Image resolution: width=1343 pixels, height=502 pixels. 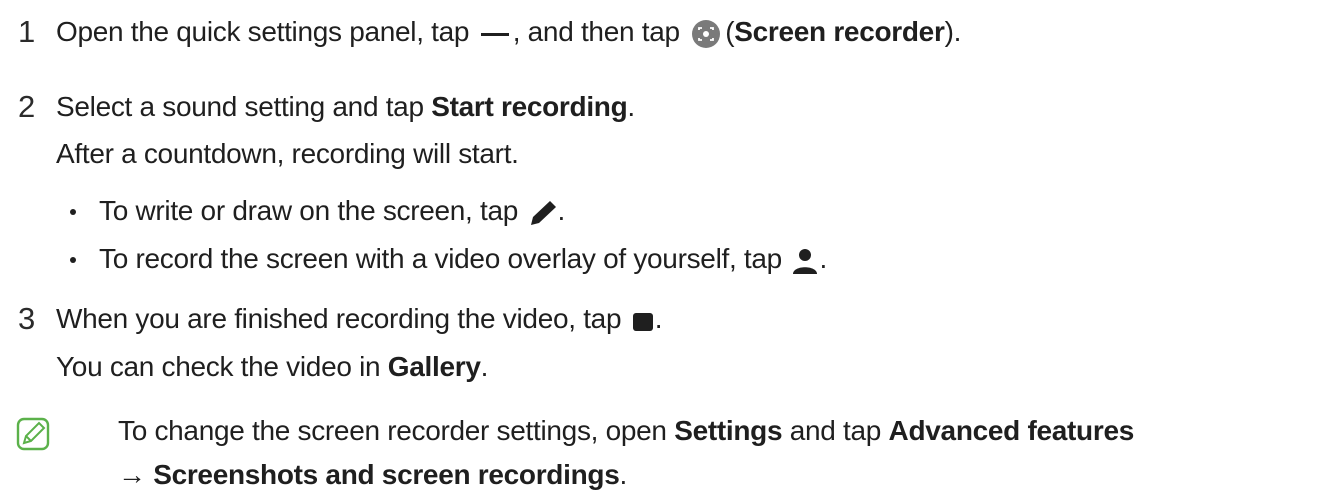 I want to click on note-icon, so click(x=33, y=434).